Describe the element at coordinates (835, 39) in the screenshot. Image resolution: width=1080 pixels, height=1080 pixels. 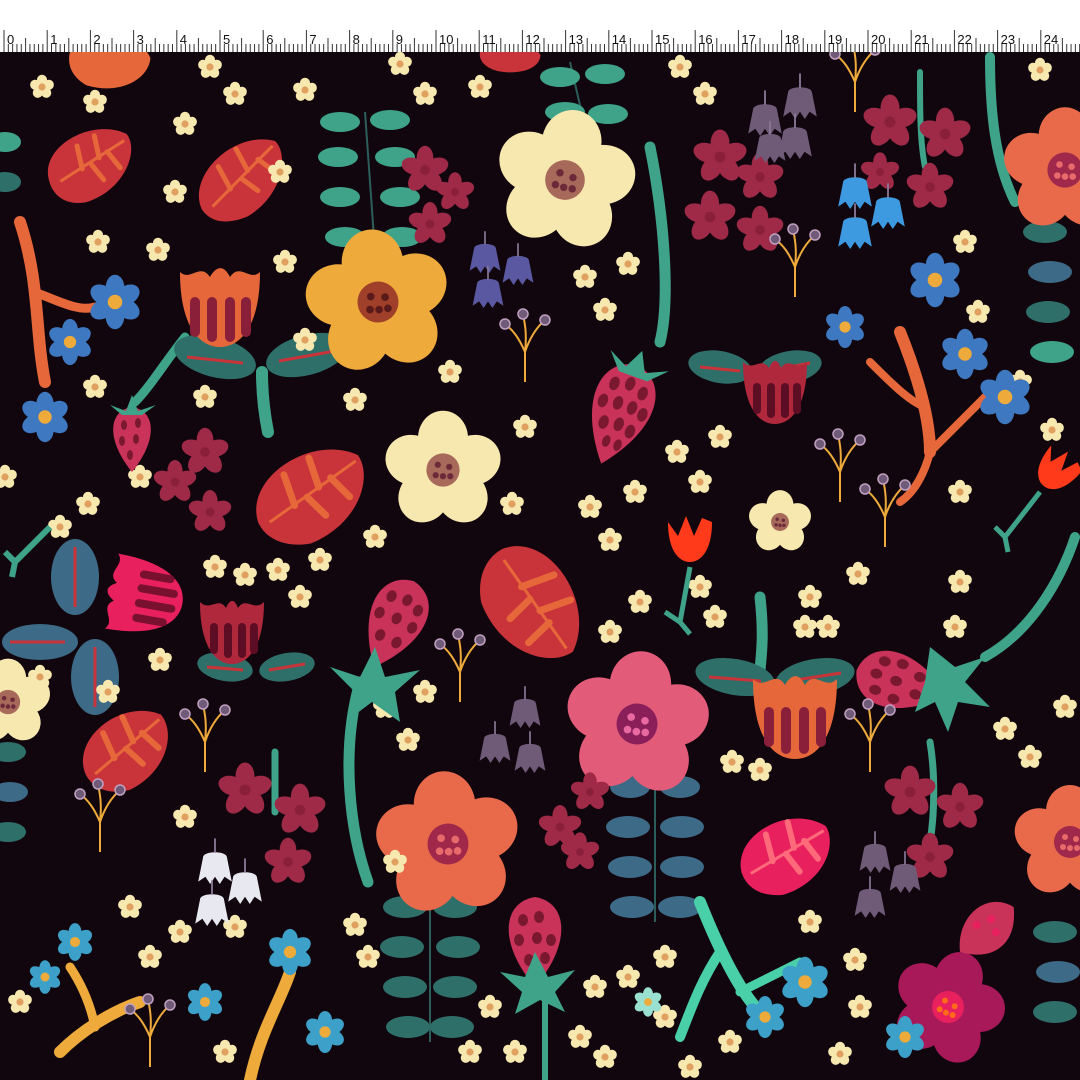
I see `ruler-label: 19` at that location.